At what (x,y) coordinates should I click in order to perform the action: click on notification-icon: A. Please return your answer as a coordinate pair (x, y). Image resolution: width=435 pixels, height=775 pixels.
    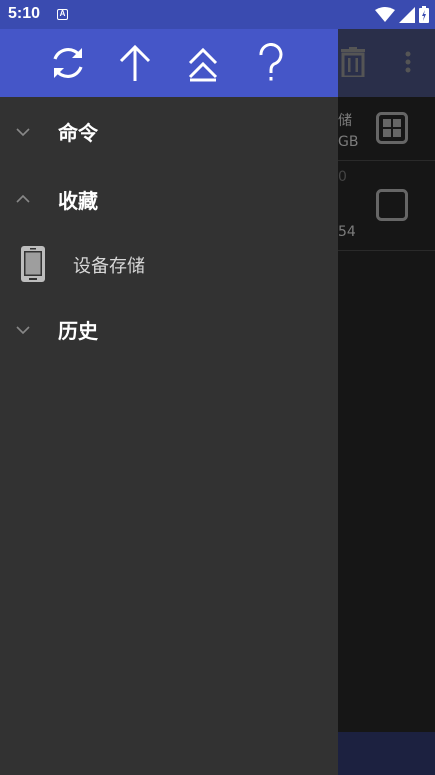
    Looking at the image, I should click on (62, 14).